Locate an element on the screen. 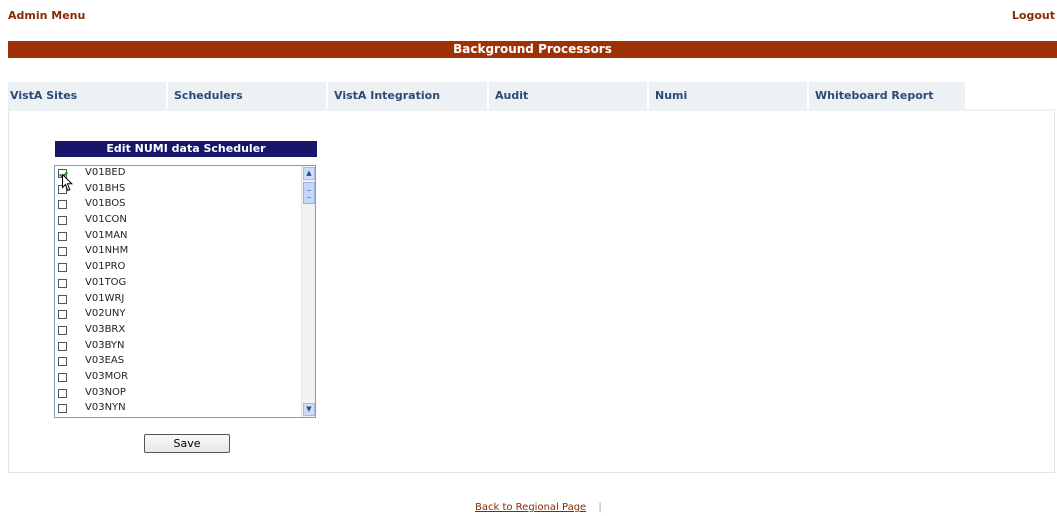  logout-link: Logout is located at coordinates (1033, 15).